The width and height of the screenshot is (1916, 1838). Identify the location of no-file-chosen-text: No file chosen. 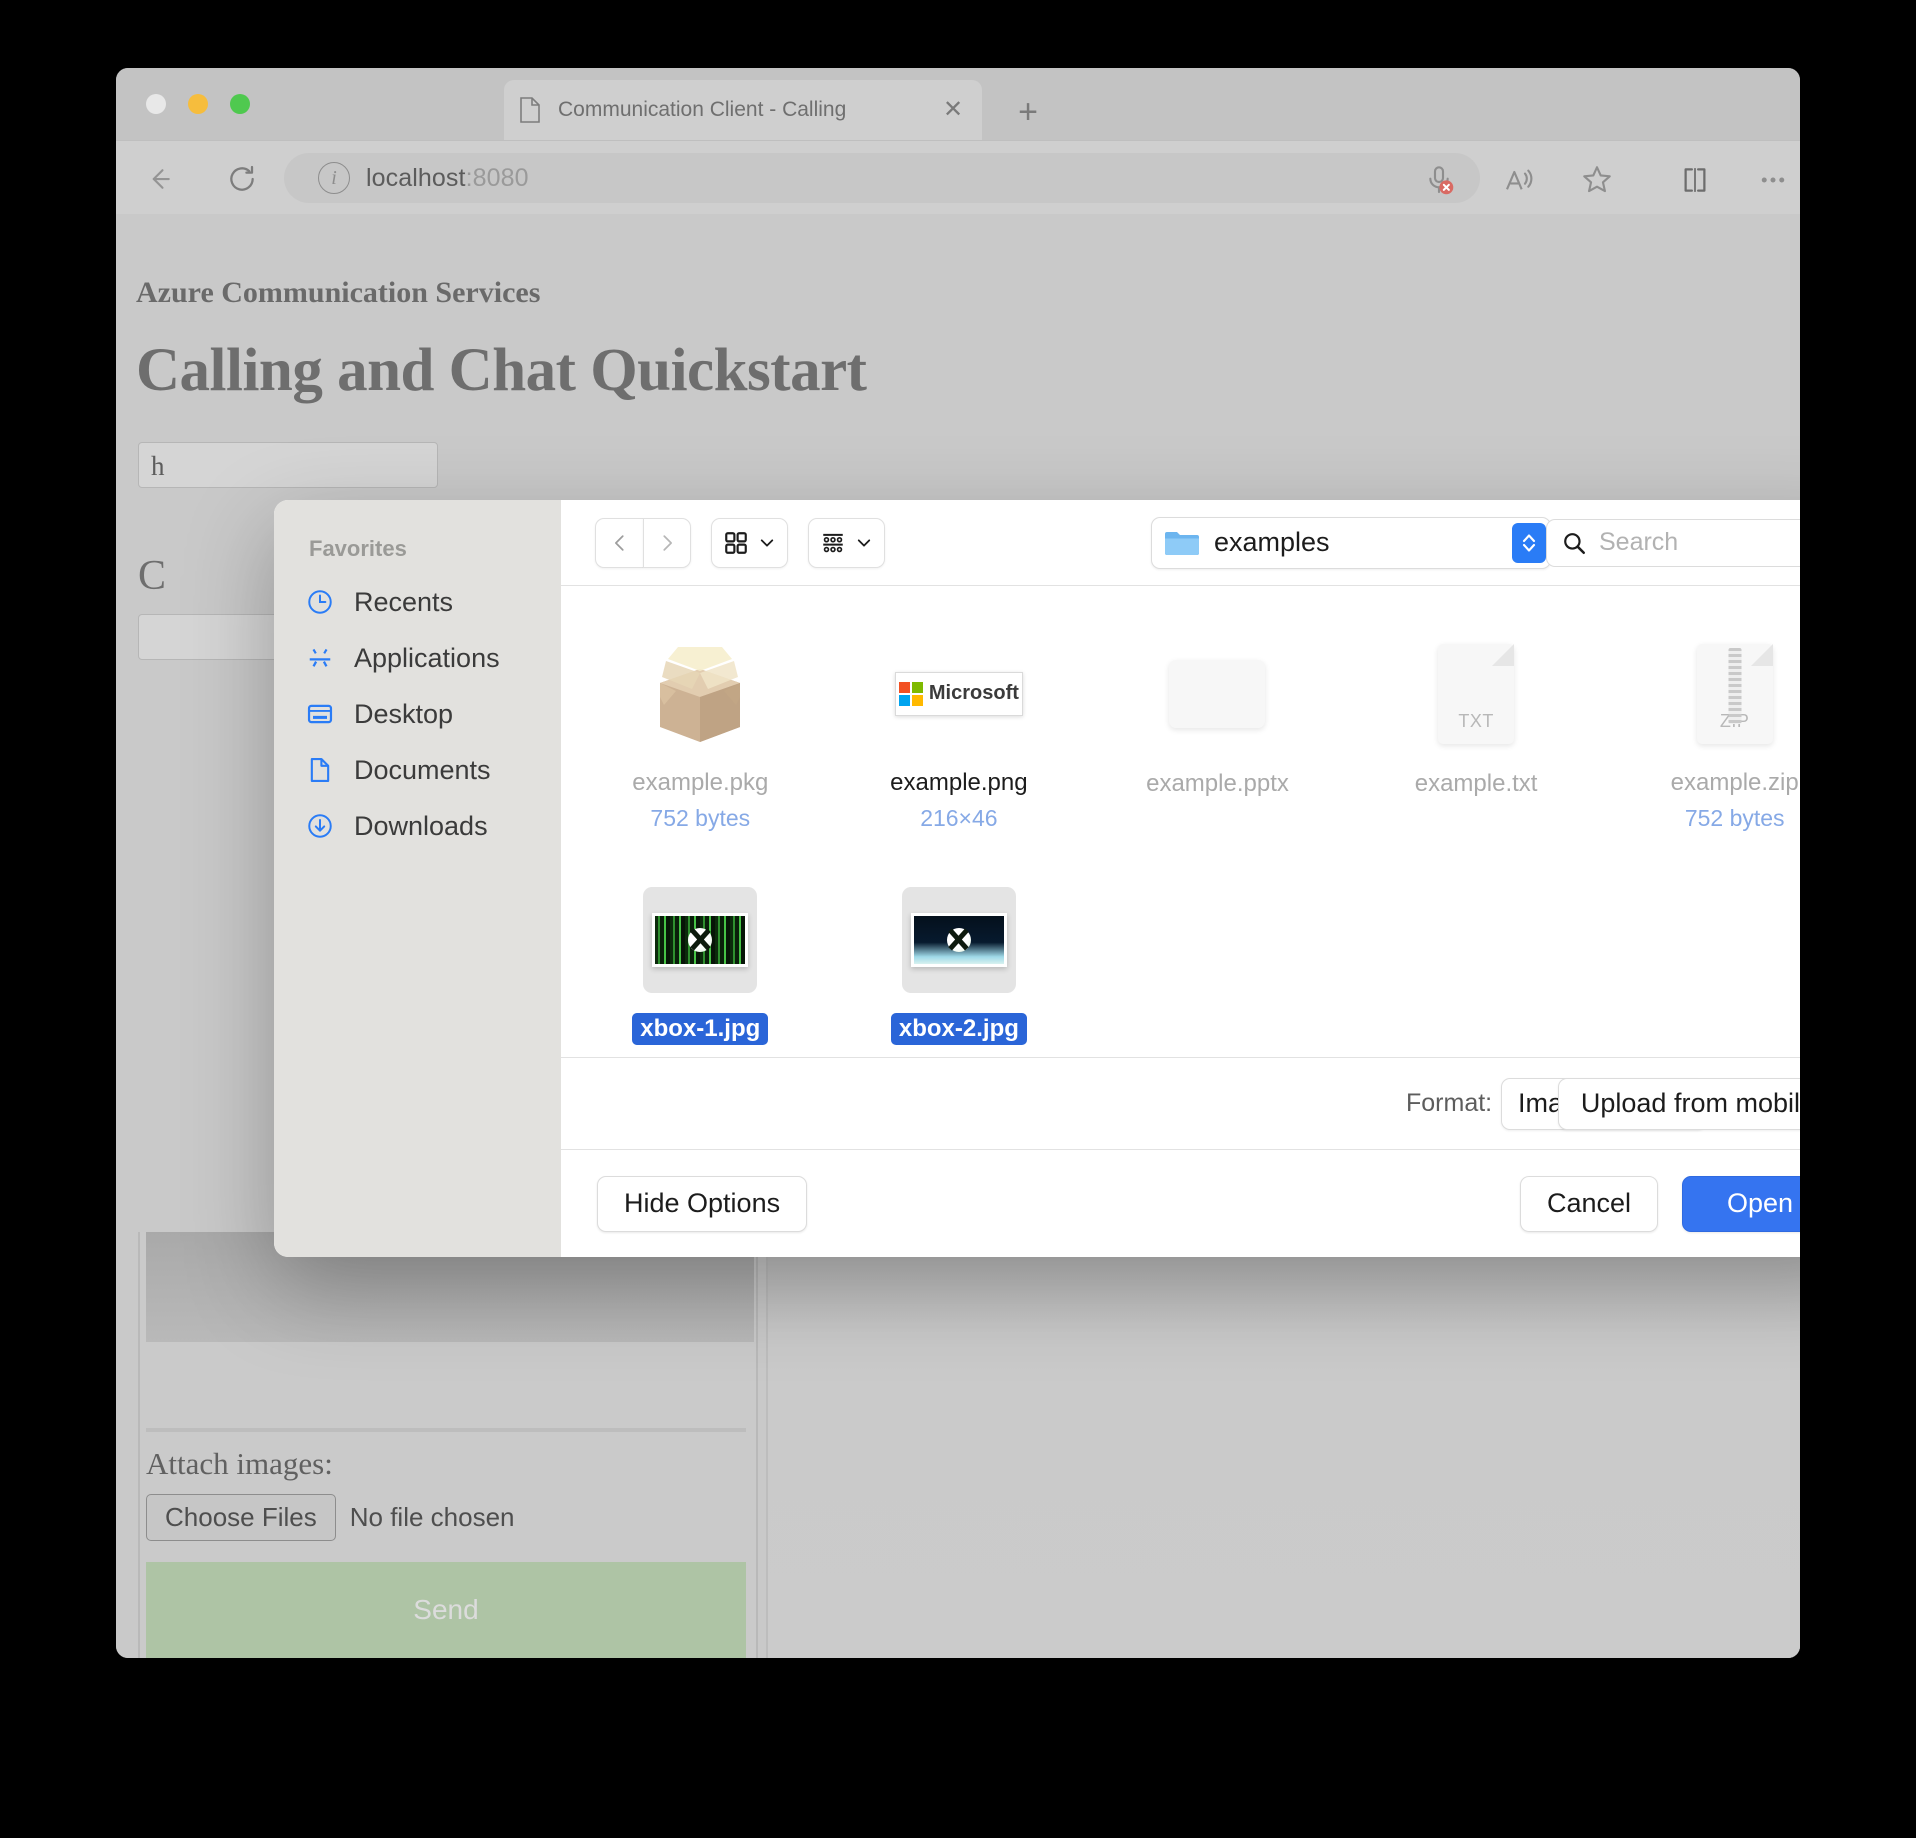
(432, 1517).